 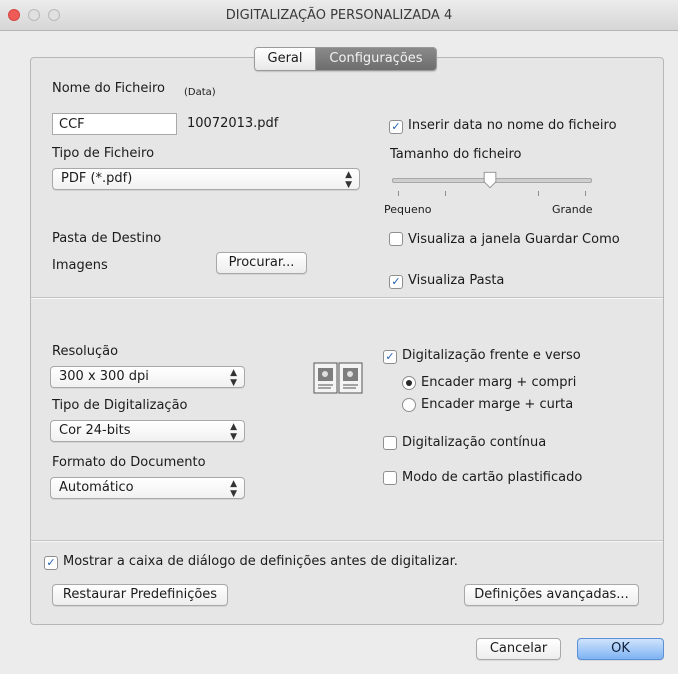 I want to click on file-size-slider-thumb, so click(x=490, y=180).